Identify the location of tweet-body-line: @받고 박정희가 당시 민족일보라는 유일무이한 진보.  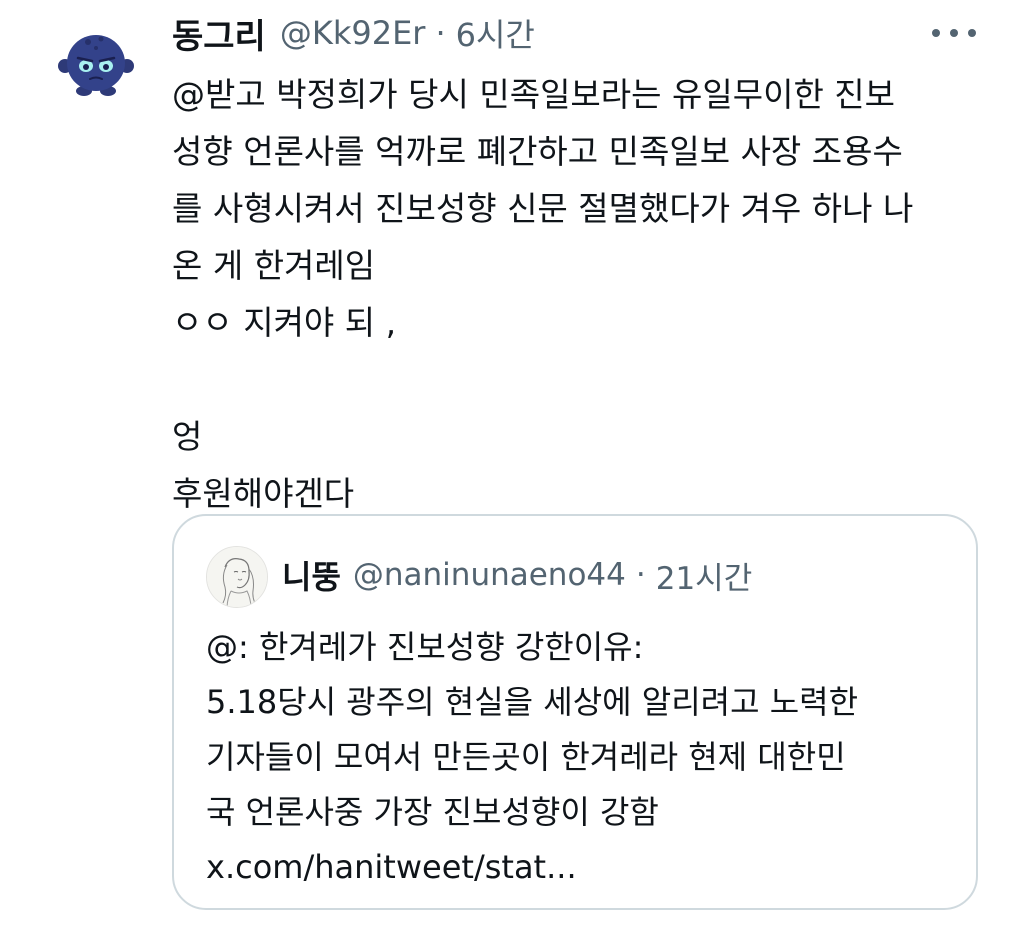
(534, 94).